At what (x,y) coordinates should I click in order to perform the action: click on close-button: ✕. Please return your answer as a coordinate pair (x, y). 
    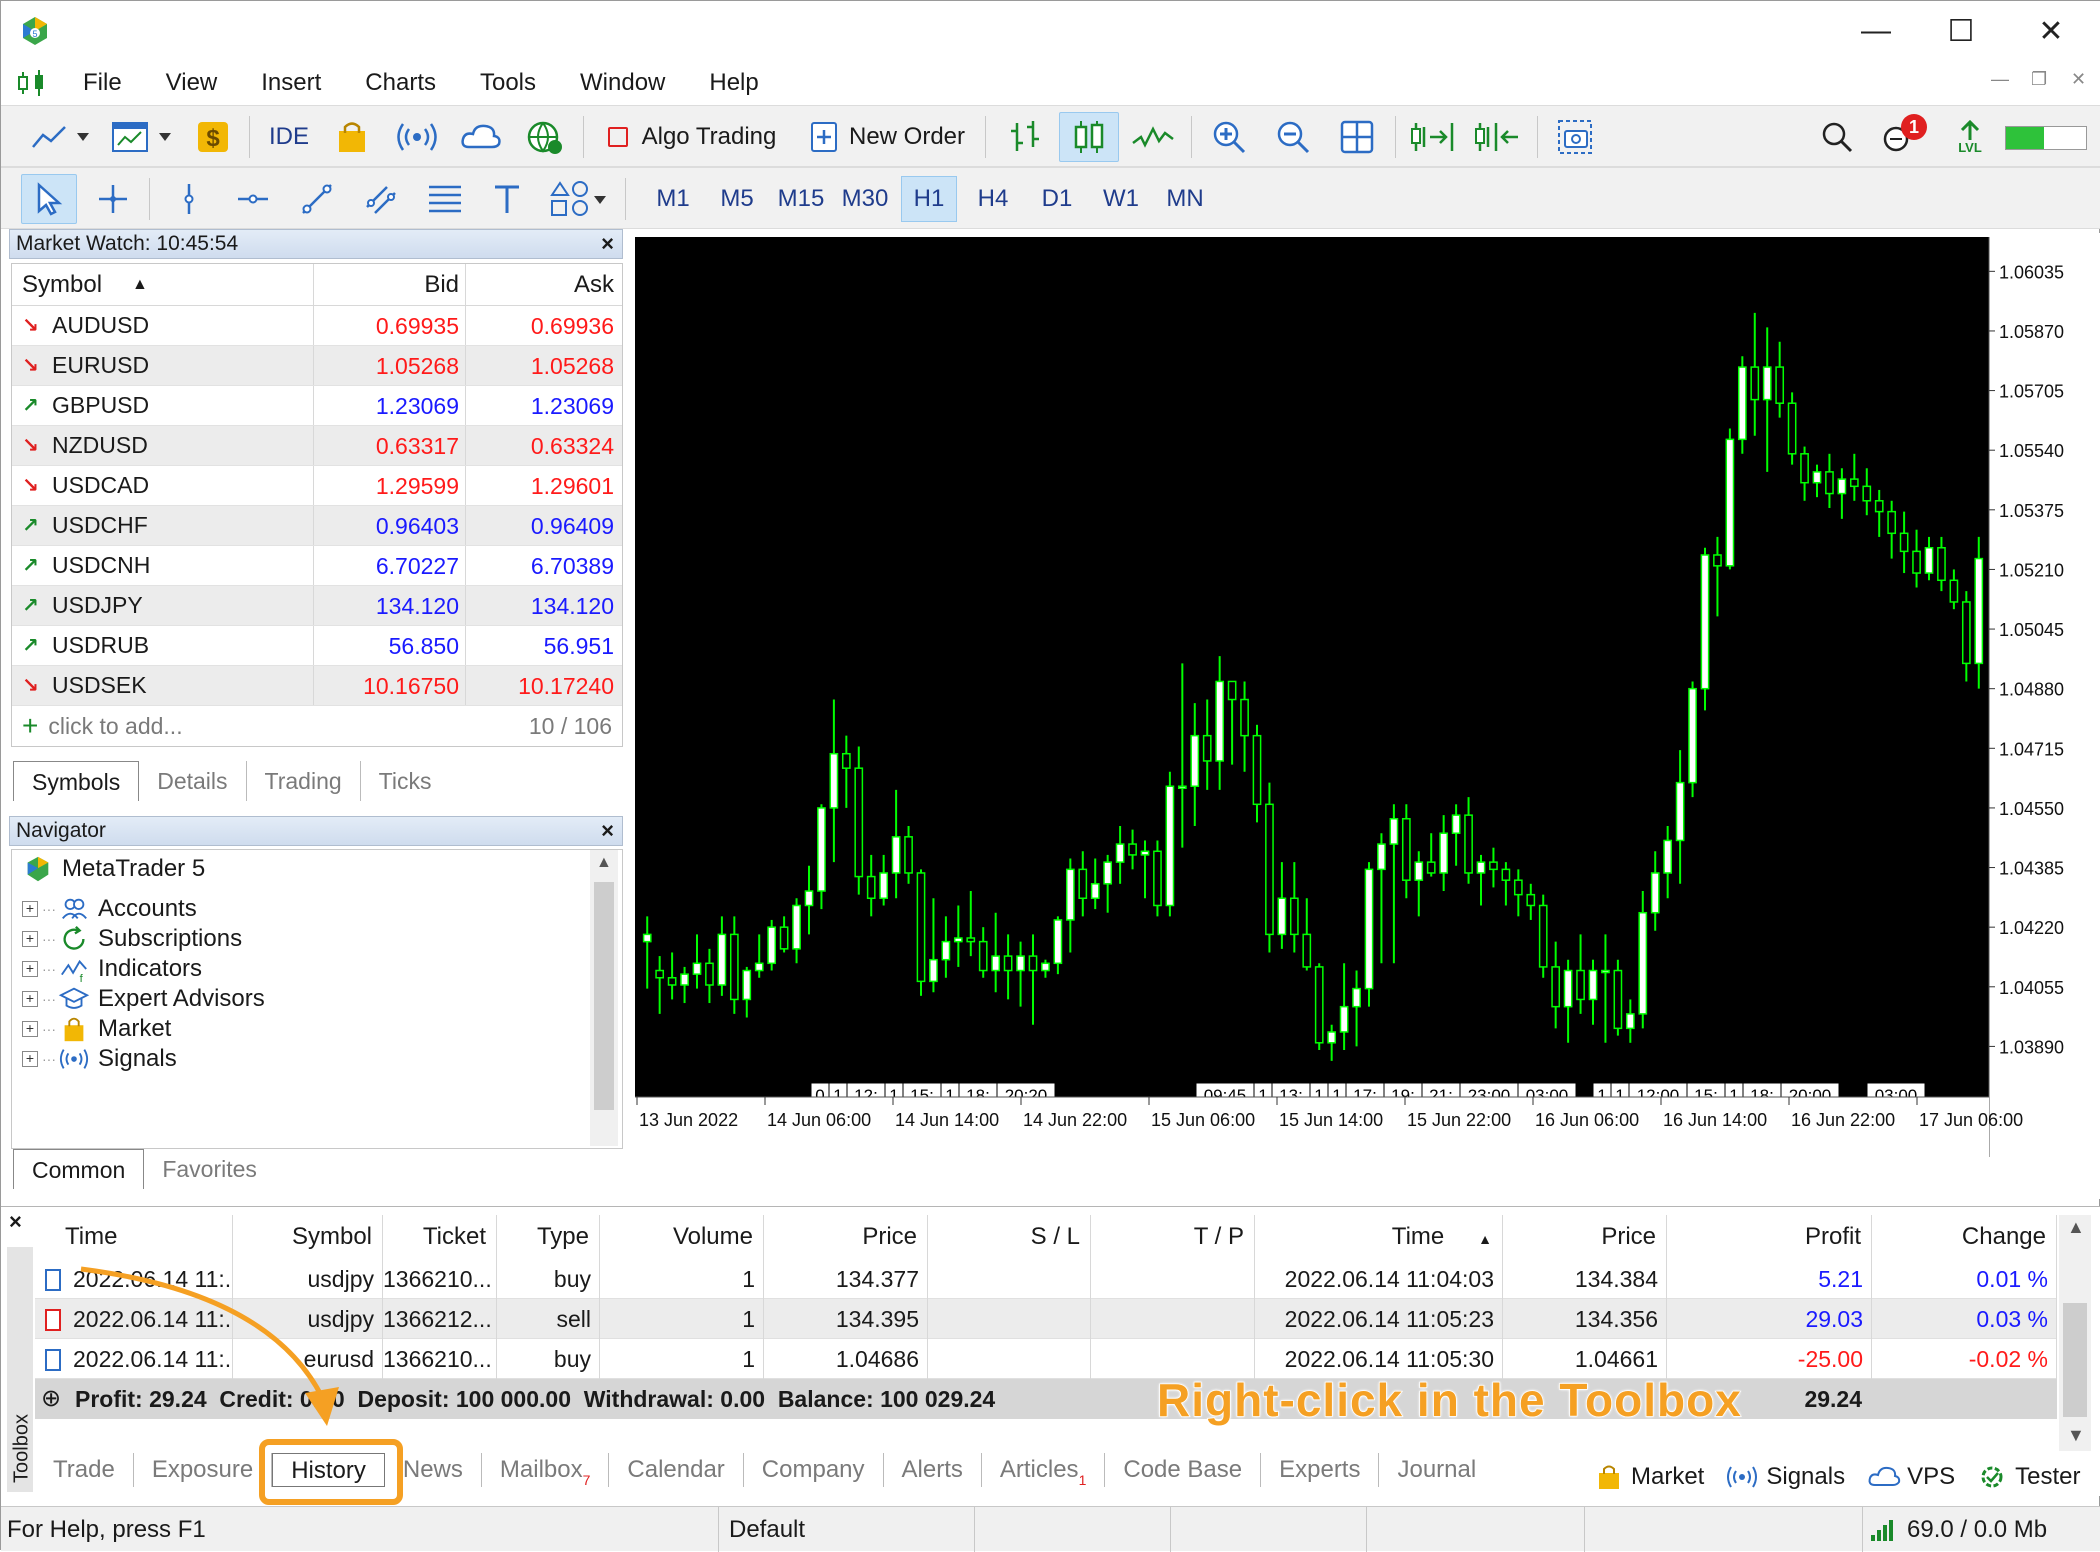
    Looking at the image, I should click on (2051, 31).